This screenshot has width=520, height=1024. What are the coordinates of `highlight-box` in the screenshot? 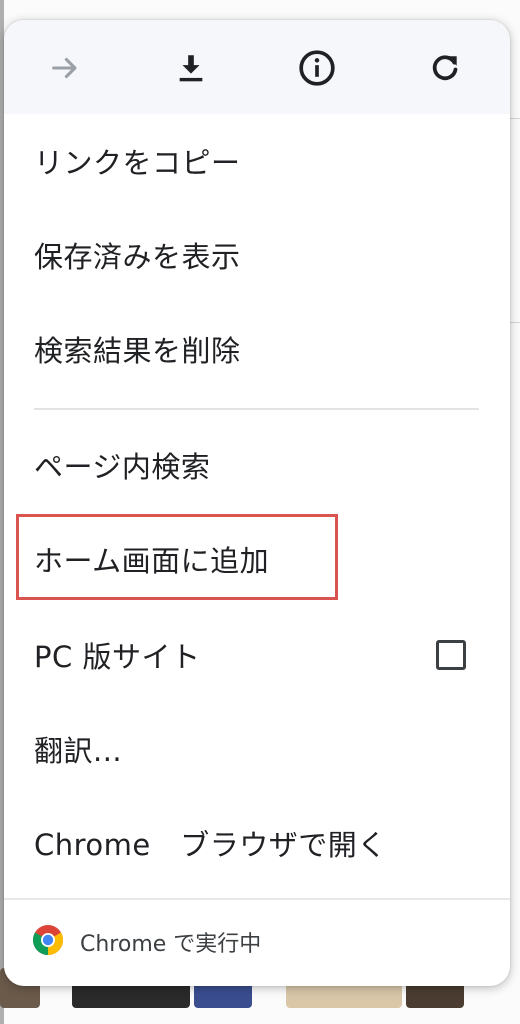 It's located at (177, 557).